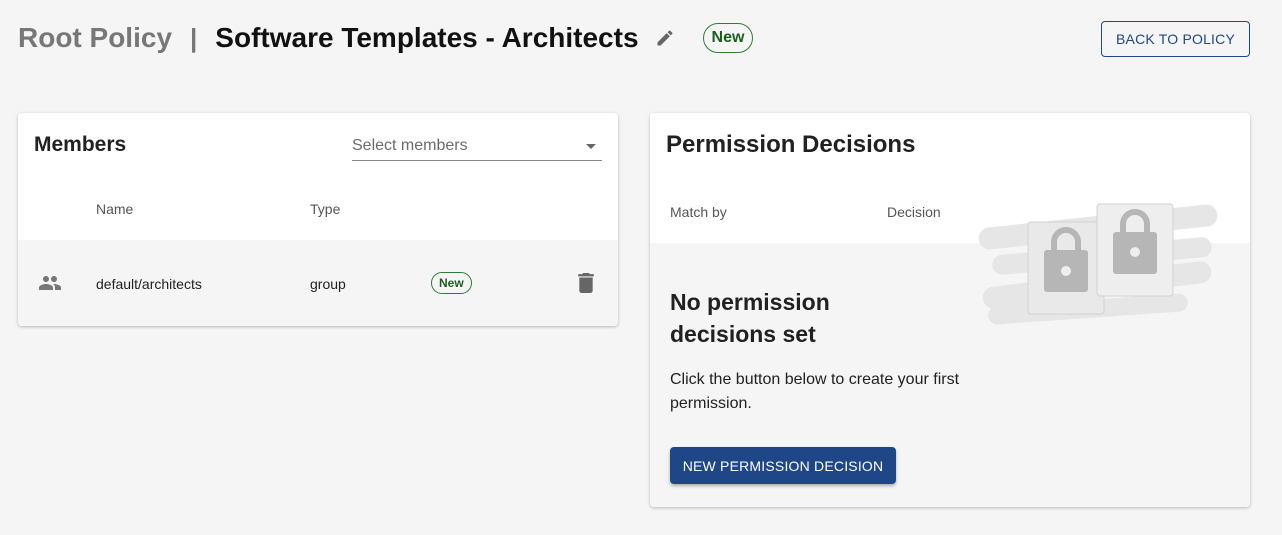 Image resolution: width=1282 pixels, height=535 pixels. Describe the element at coordinates (149, 284) in the screenshot. I see `member-name: default/architects` at that location.